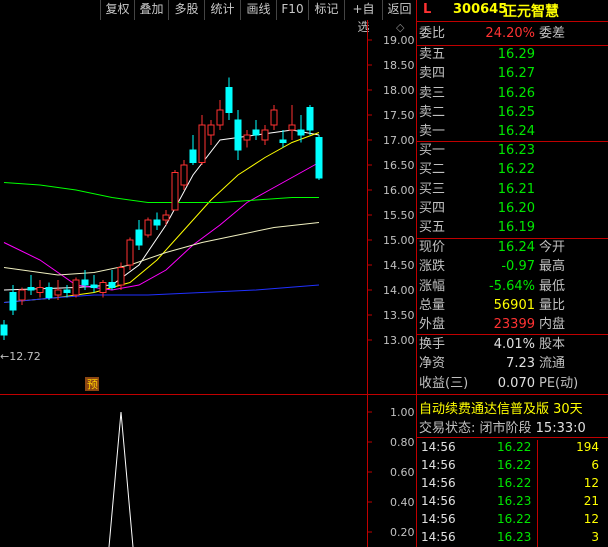 This screenshot has width=608, height=547. What do you see at coordinates (531, 12) in the screenshot?
I see `stock-name: 正元智慧` at bounding box center [531, 12].